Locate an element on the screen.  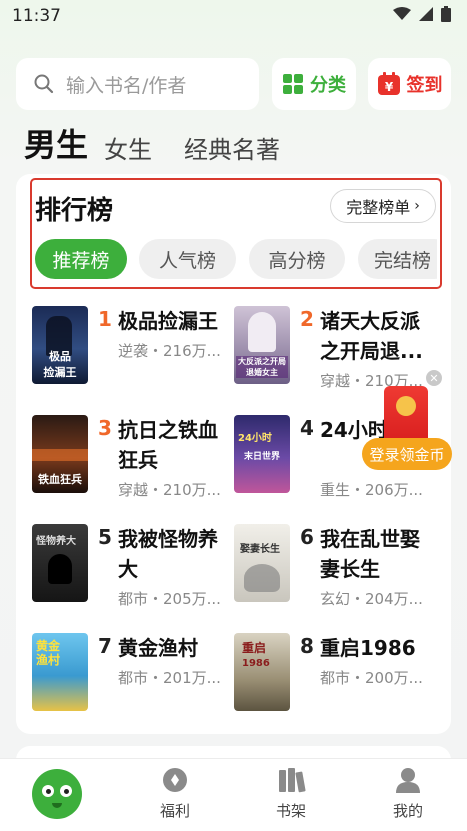
book-cover: 娶妻长生 is located at coordinates (262, 563).